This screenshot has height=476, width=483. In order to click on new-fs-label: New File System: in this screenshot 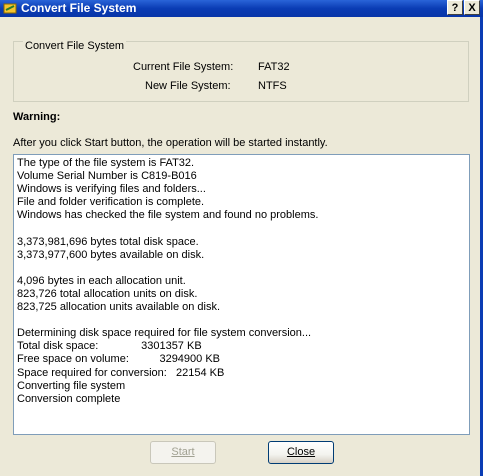, I will do `click(188, 86)`.